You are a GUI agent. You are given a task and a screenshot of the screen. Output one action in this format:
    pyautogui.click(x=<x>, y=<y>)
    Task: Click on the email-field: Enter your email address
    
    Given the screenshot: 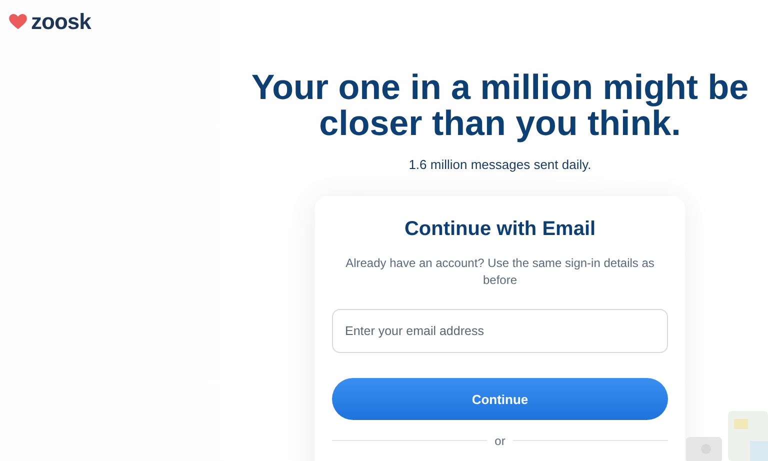 What is the action you would take?
    pyautogui.click(x=500, y=331)
    